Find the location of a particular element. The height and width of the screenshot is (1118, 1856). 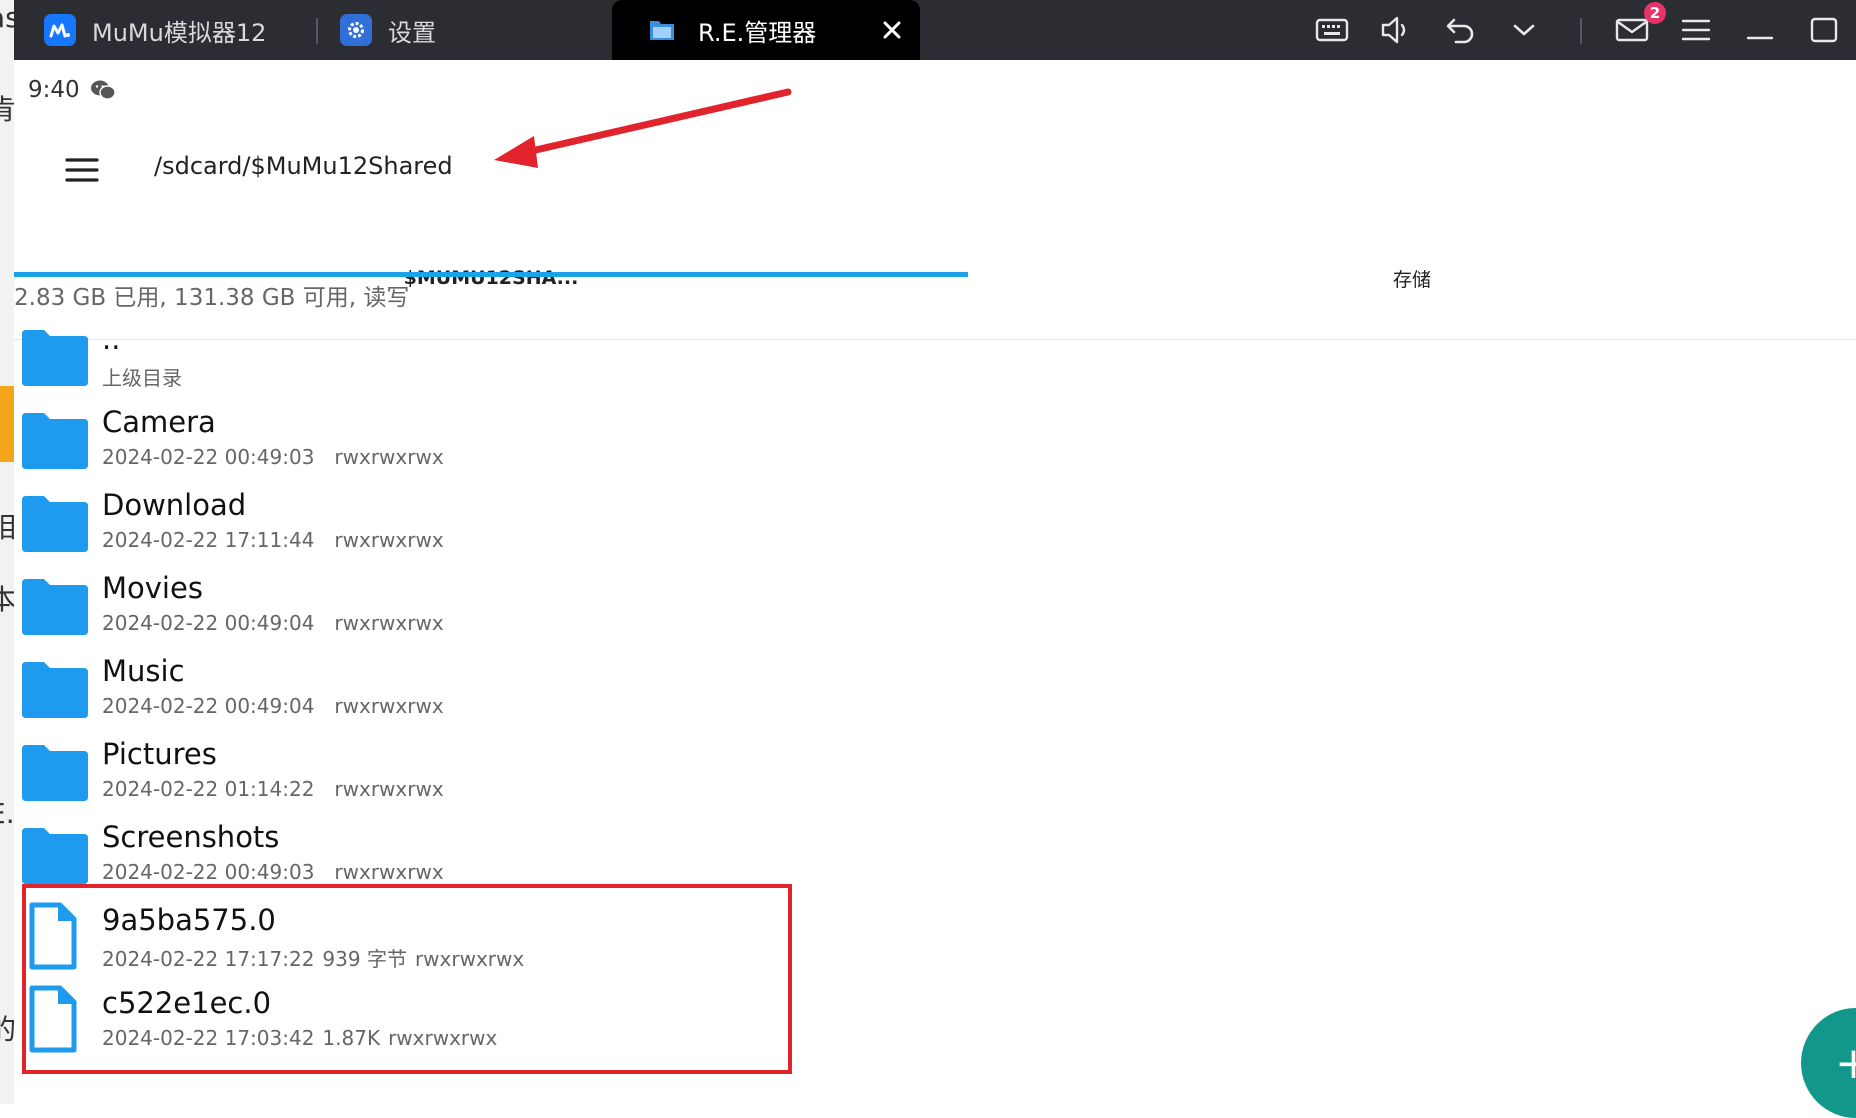

status-time: 9:40 is located at coordinates (54, 90).